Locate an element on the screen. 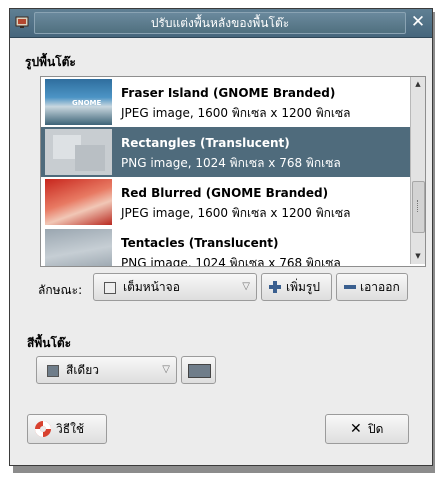 The height and width of the screenshot is (481, 445). help-label: วิธีใช้ is located at coordinates (70, 429).